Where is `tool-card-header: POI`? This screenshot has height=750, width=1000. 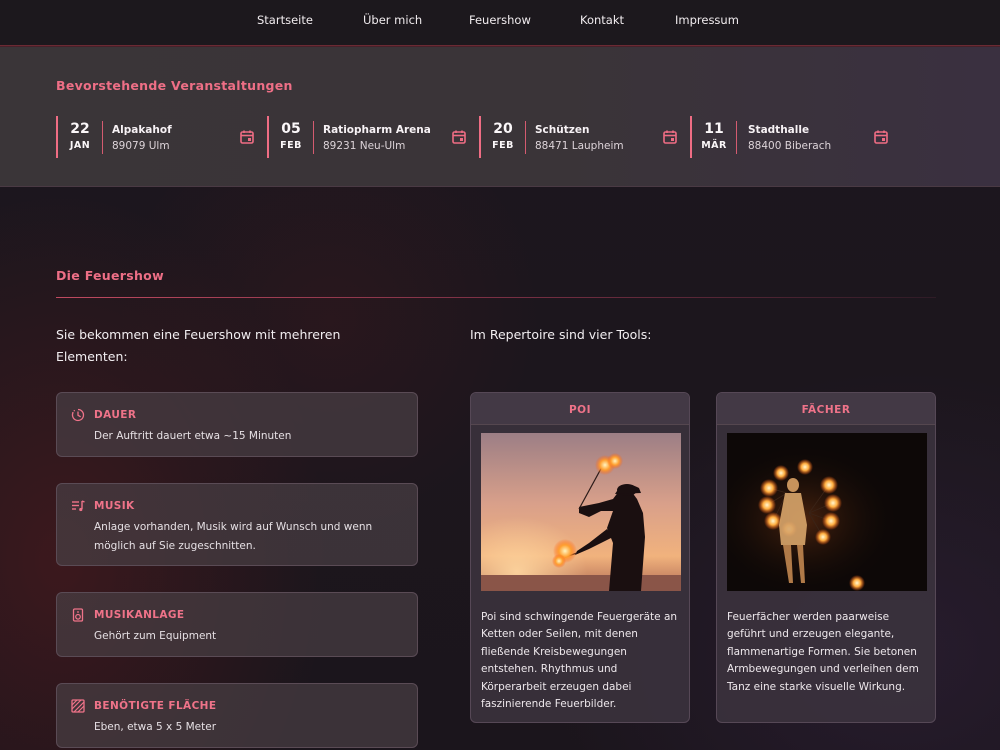 tool-card-header: POI is located at coordinates (580, 409).